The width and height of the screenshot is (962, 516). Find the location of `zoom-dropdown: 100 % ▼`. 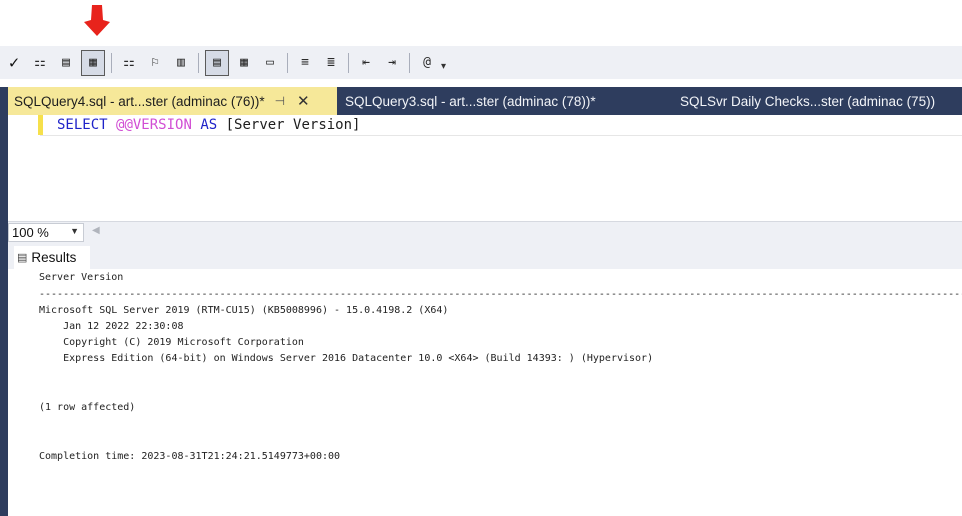

zoom-dropdown: 100 % ▼ is located at coordinates (46, 232).